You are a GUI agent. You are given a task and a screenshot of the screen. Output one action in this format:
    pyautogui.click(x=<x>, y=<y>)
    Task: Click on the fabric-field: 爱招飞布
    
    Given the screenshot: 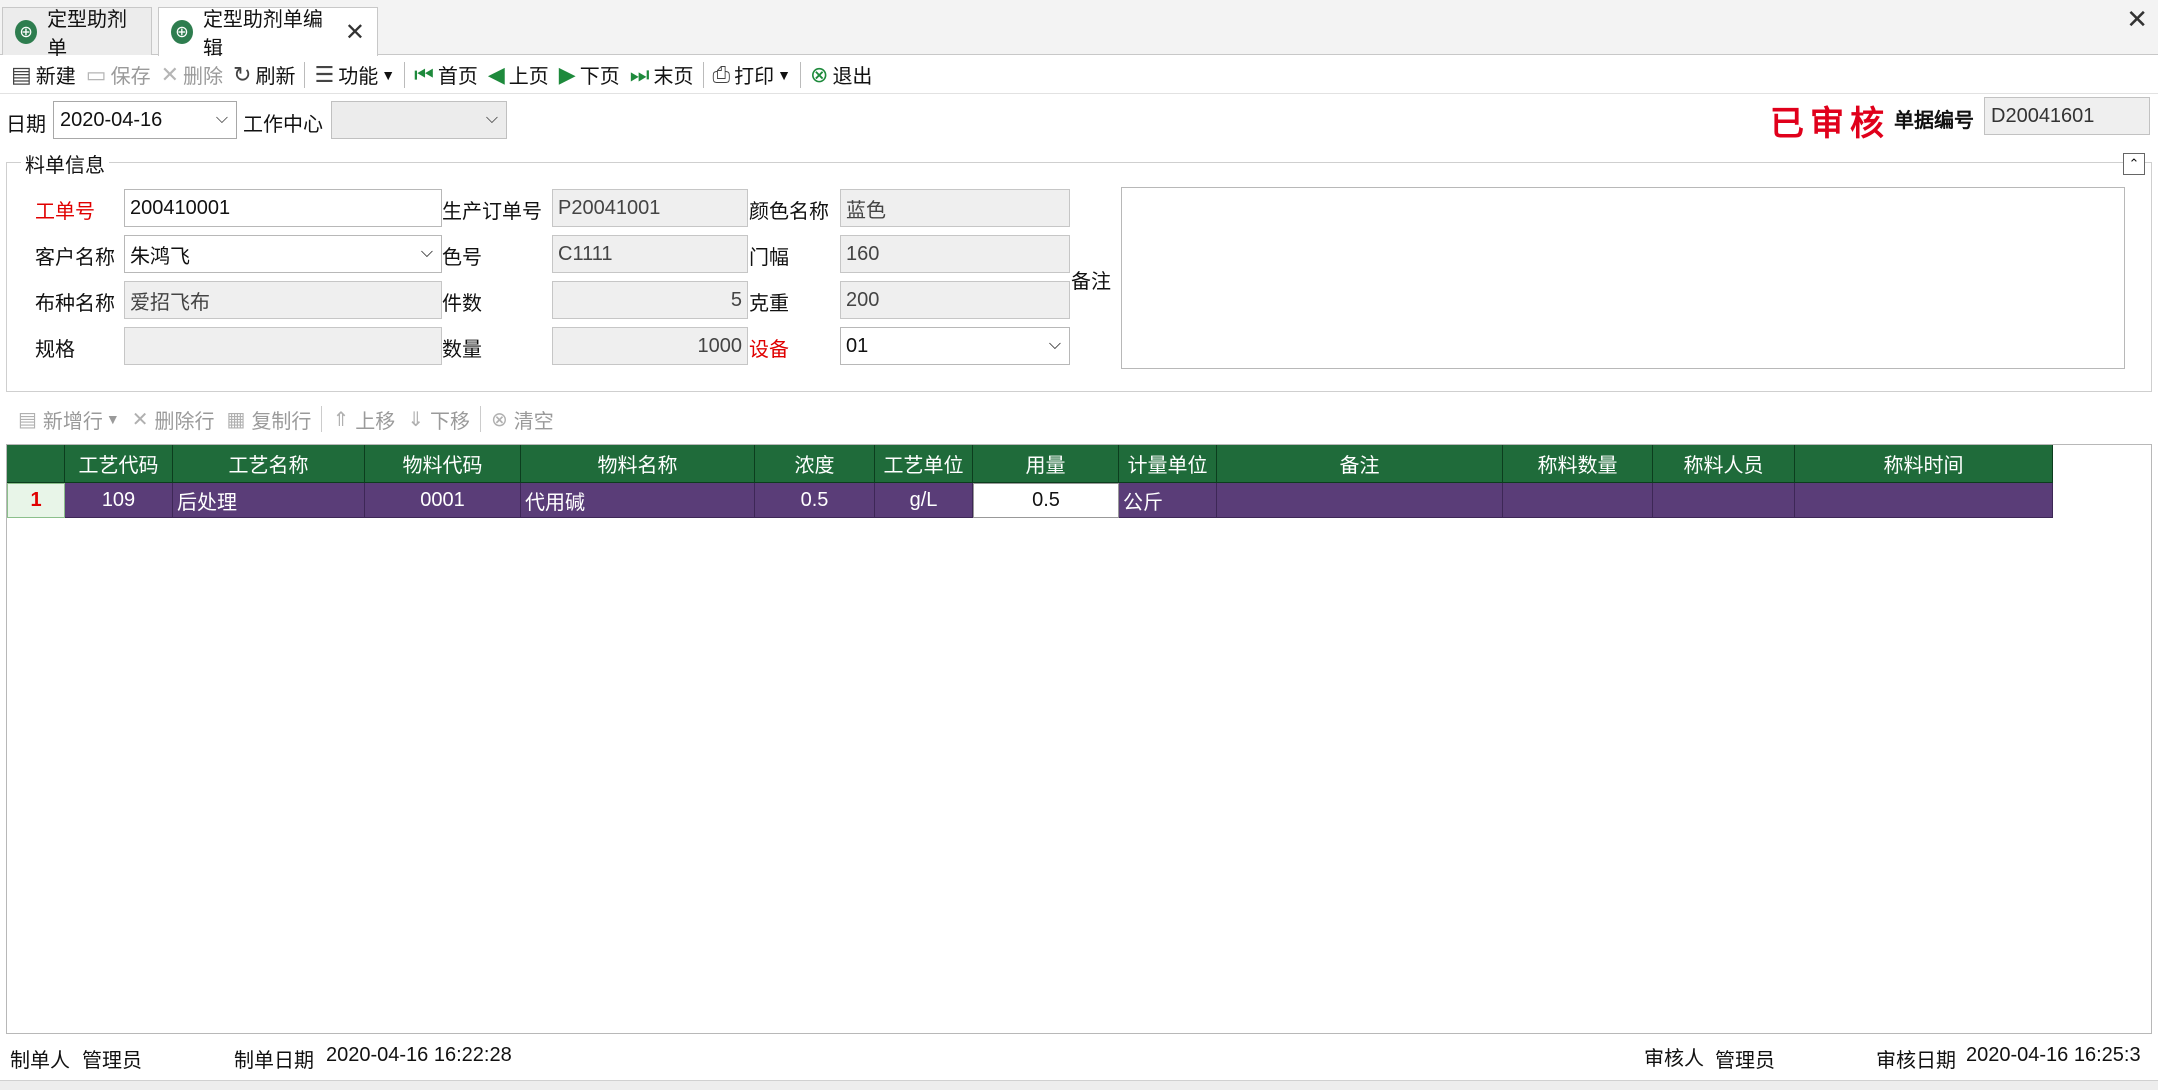 What is the action you would take?
    pyautogui.click(x=283, y=300)
    